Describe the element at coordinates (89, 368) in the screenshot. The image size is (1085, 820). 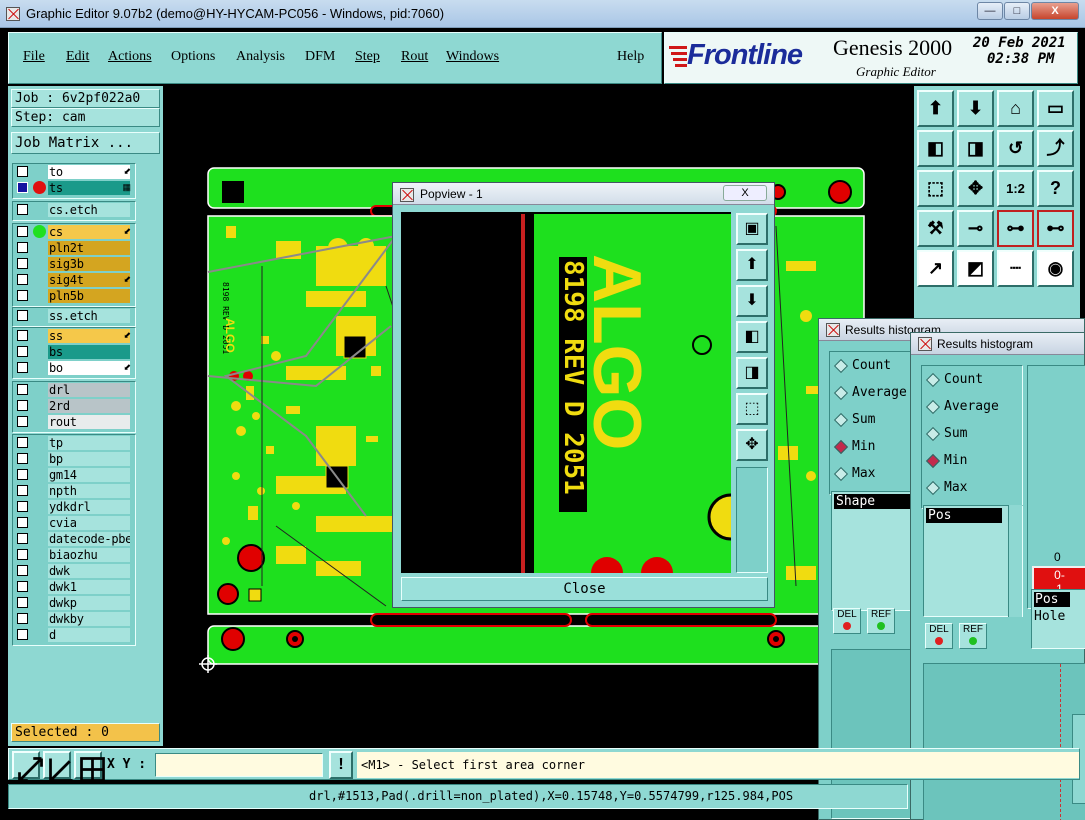
I see `layer-name: bo` at that location.